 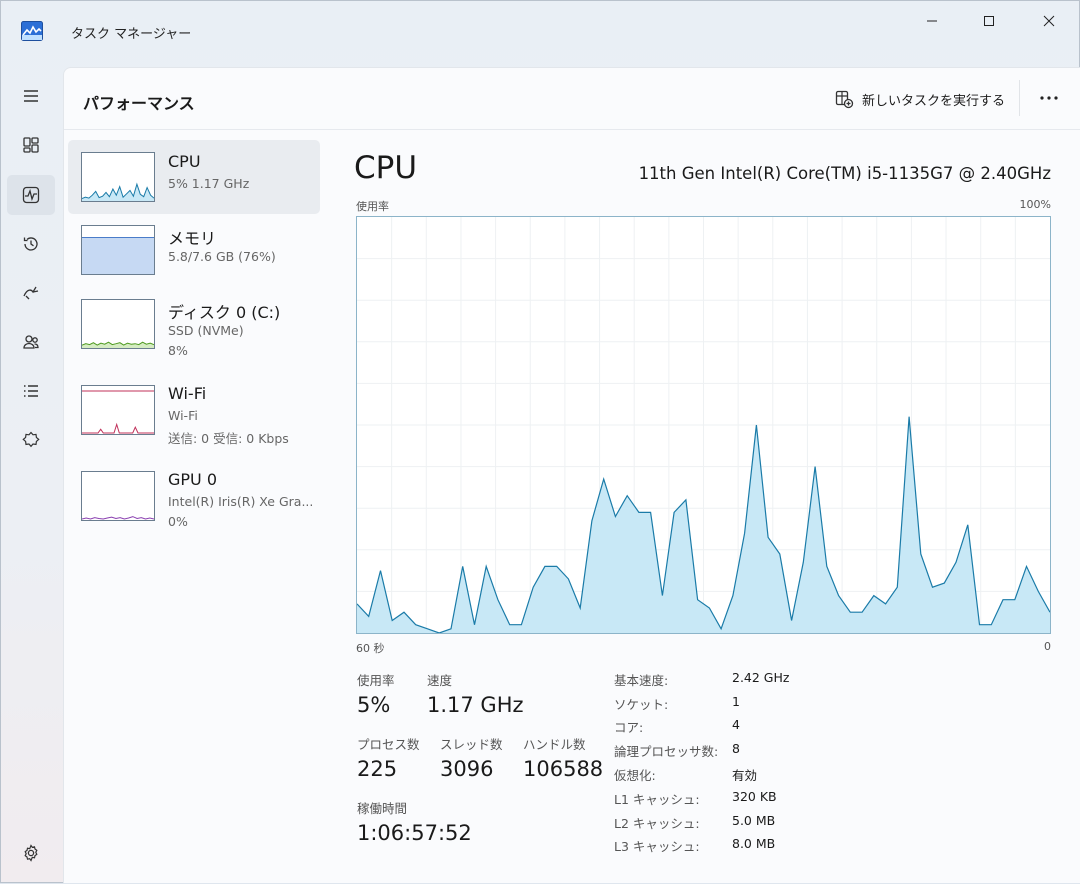 What do you see at coordinates (32, 31) in the screenshot?
I see `task-manager-app-icon` at bounding box center [32, 31].